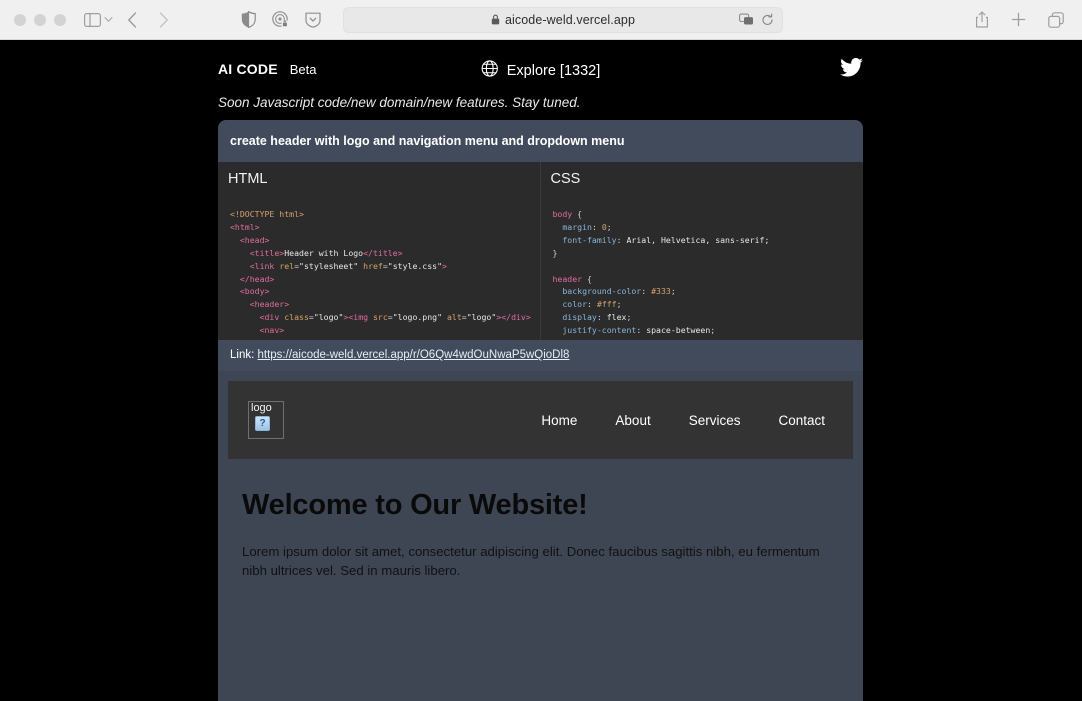 Image resolution: width=1082 pixels, height=701 pixels. I want to click on brand-name: AI CODE, so click(248, 69).